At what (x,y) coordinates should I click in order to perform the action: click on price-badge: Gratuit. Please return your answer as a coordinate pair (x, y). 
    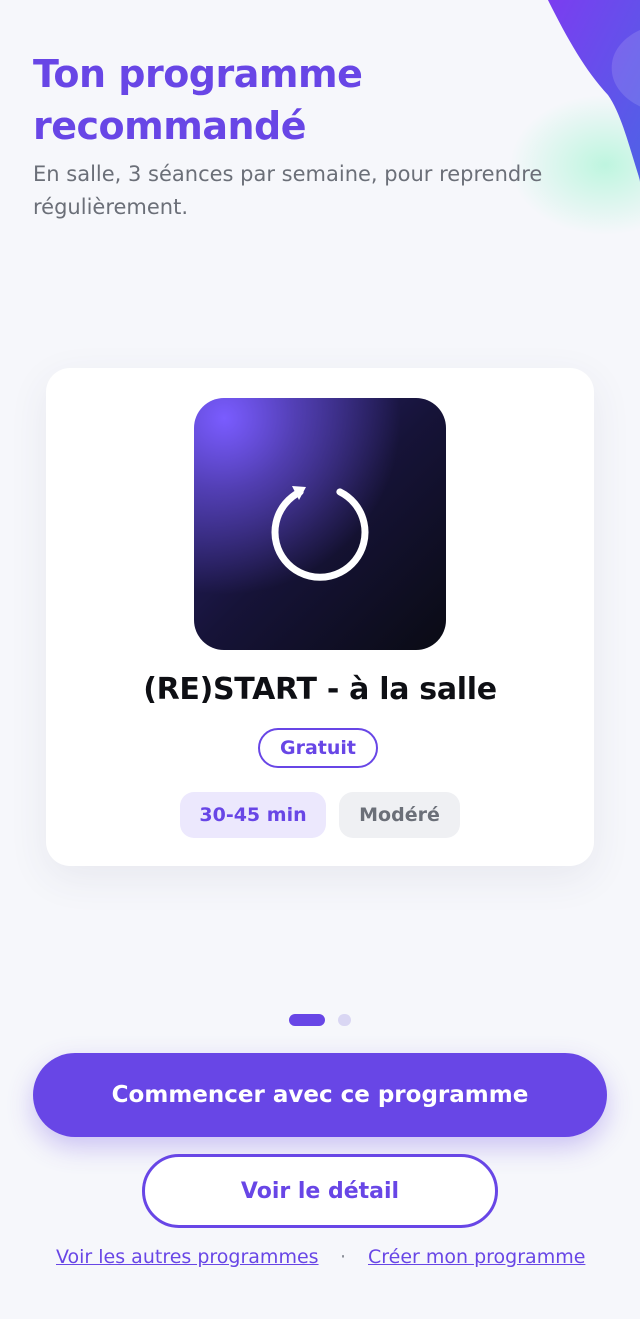
    Looking at the image, I should click on (318, 748).